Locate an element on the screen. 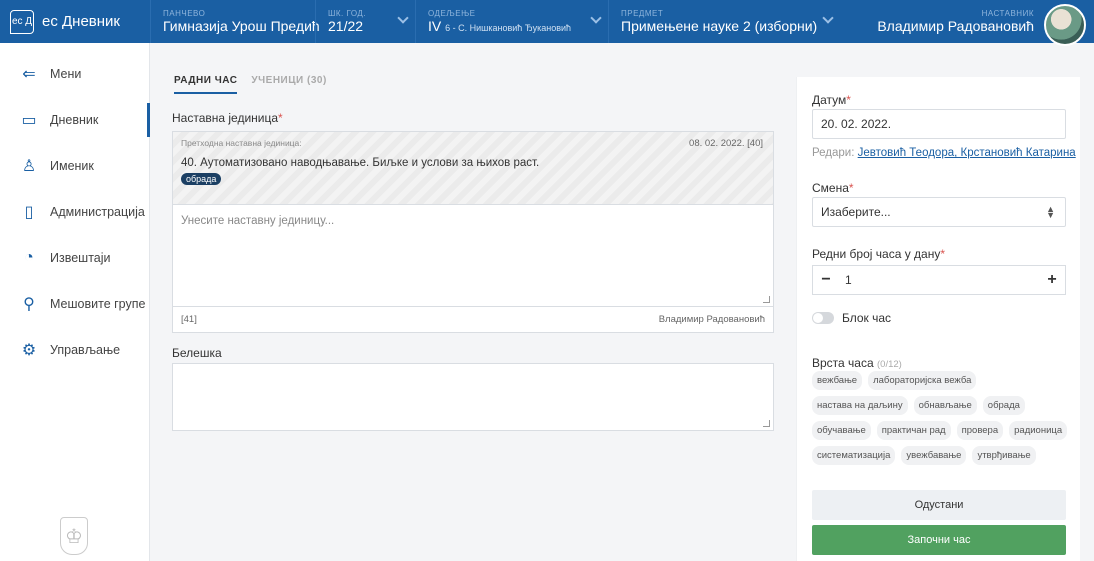 This screenshot has height=561, width=1094. sidebar-item-label: Администрација is located at coordinates (97, 212).